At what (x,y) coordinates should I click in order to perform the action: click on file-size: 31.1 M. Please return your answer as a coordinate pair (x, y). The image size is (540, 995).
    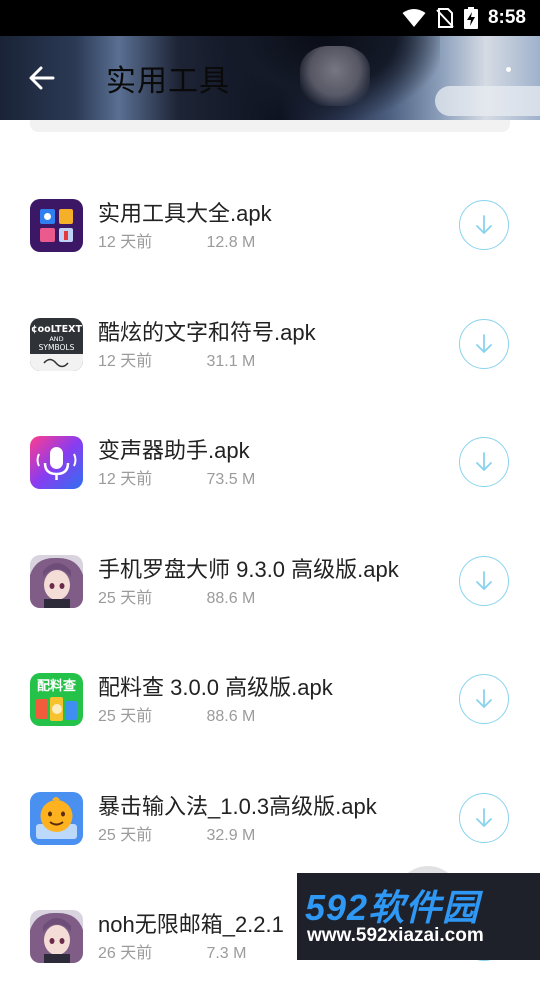
    Looking at the image, I should click on (231, 361).